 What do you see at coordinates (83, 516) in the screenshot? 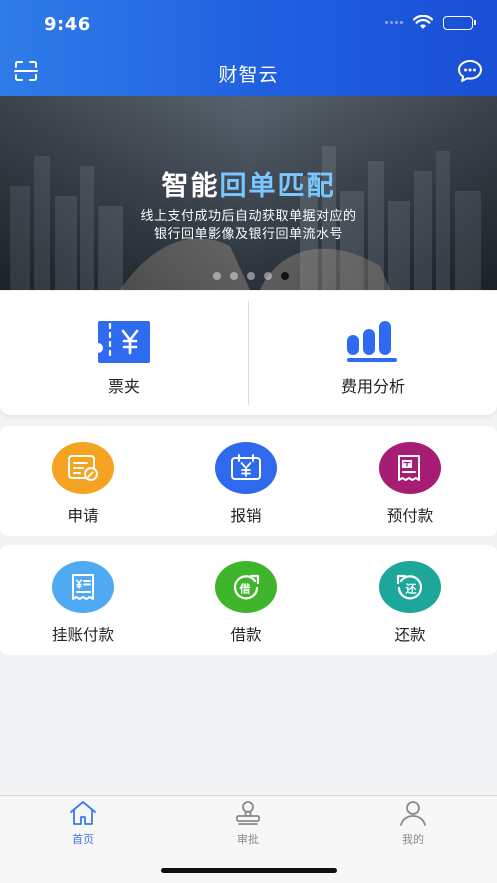
I see `apply-label: 申请` at bounding box center [83, 516].